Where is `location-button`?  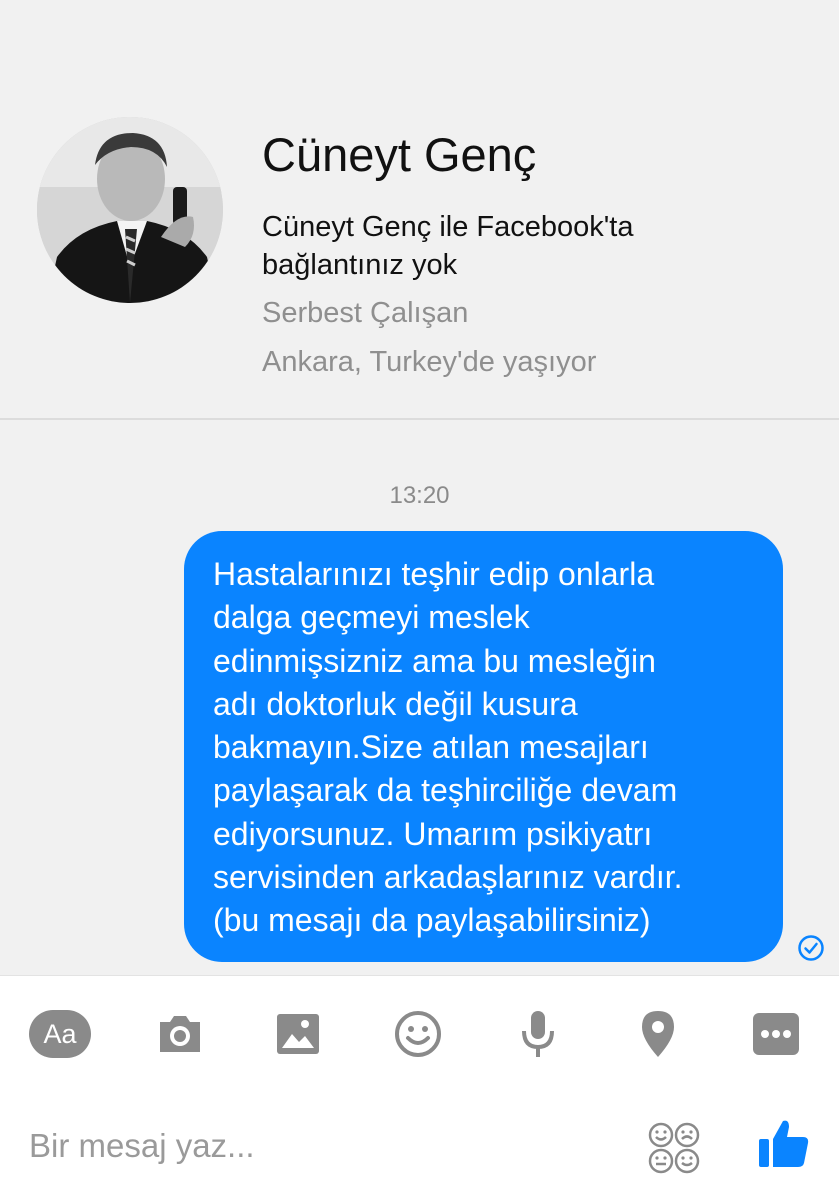 location-button is located at coordinates (658, 1034).